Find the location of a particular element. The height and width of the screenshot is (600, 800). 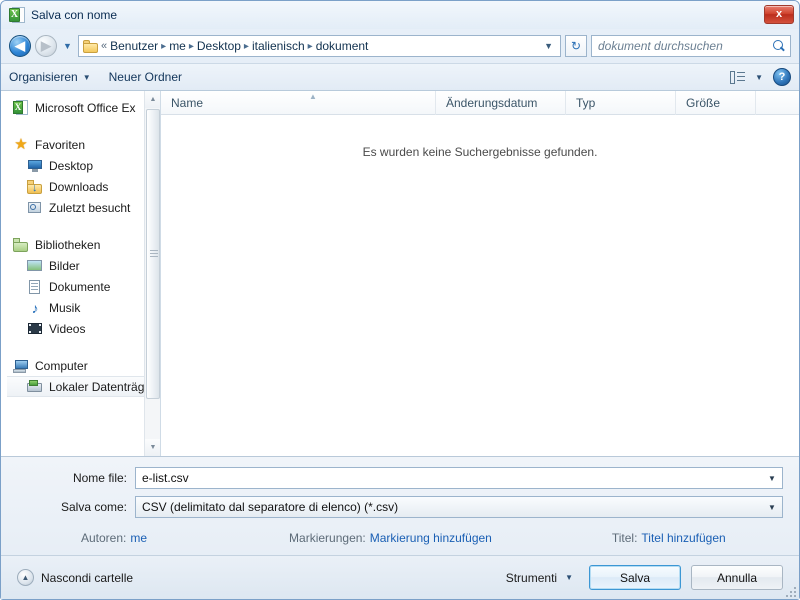

authors-label: Autoren: is located at coordinates (104, 538).